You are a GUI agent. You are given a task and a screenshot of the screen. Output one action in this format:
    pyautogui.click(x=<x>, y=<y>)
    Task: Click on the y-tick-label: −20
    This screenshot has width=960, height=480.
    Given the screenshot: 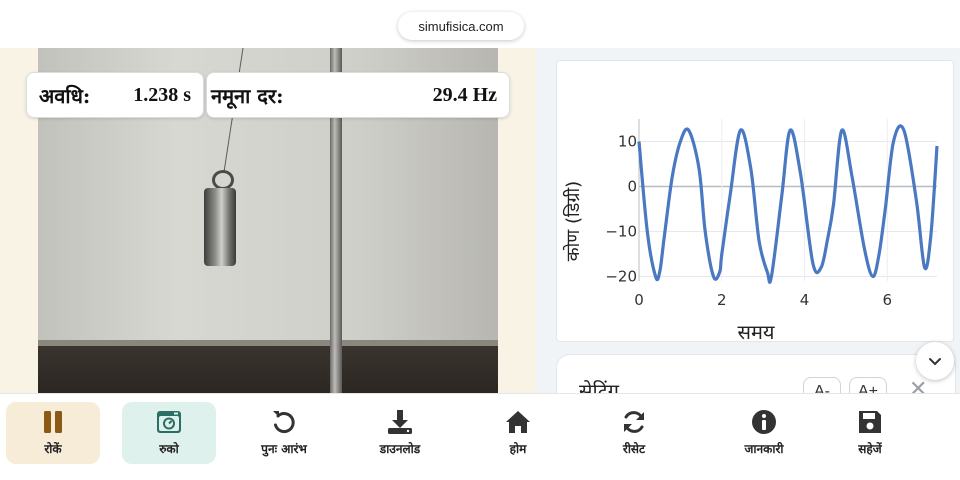 What is the action you would take?
    pyautogui.click(x=621, y=277)
    